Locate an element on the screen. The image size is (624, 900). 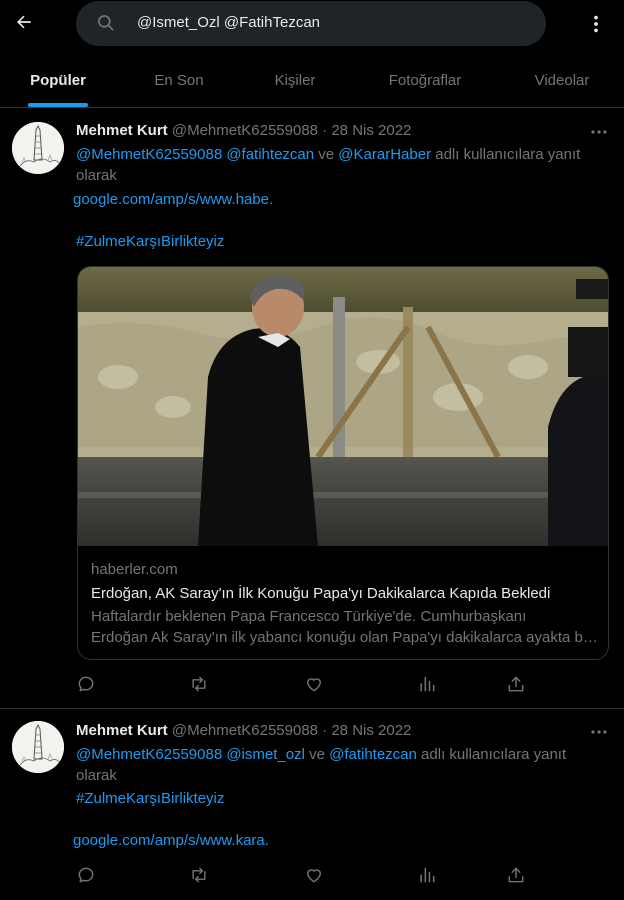
tab-label: Kişiler is located at coordinates (295, 80).